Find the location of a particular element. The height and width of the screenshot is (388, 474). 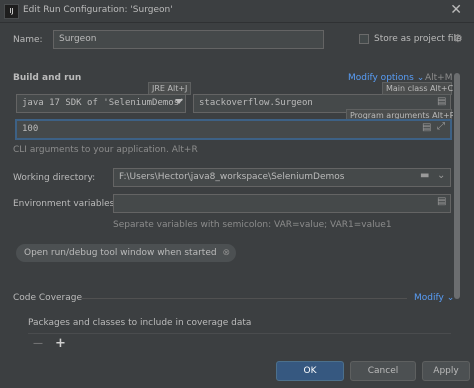

coverage-modify-label: Modify is located at coordinates (429, 298).